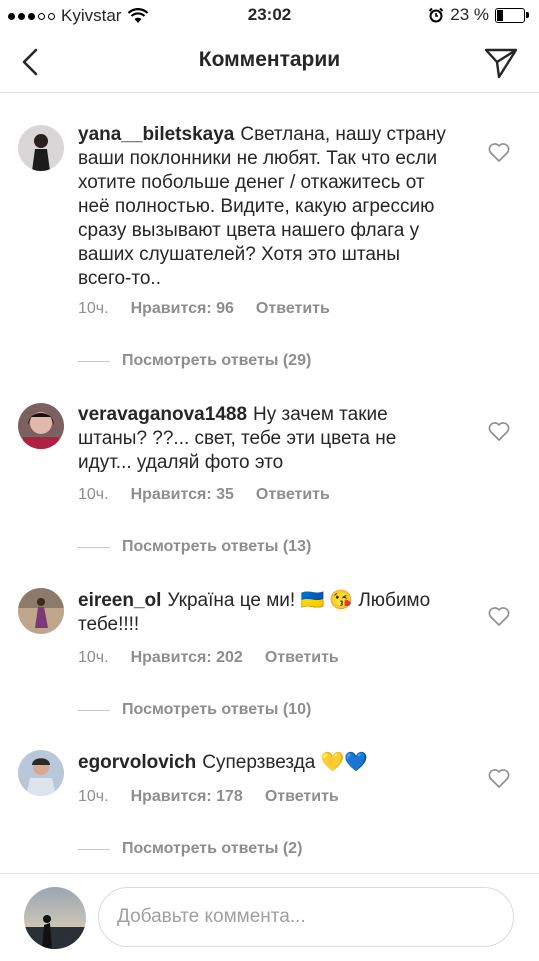 The width and height of the screenshot is (539, 961). What do you see at coordinates (436, 15) in the screenshot?
I see `alarm-icon` at bounding box center [436, 15].